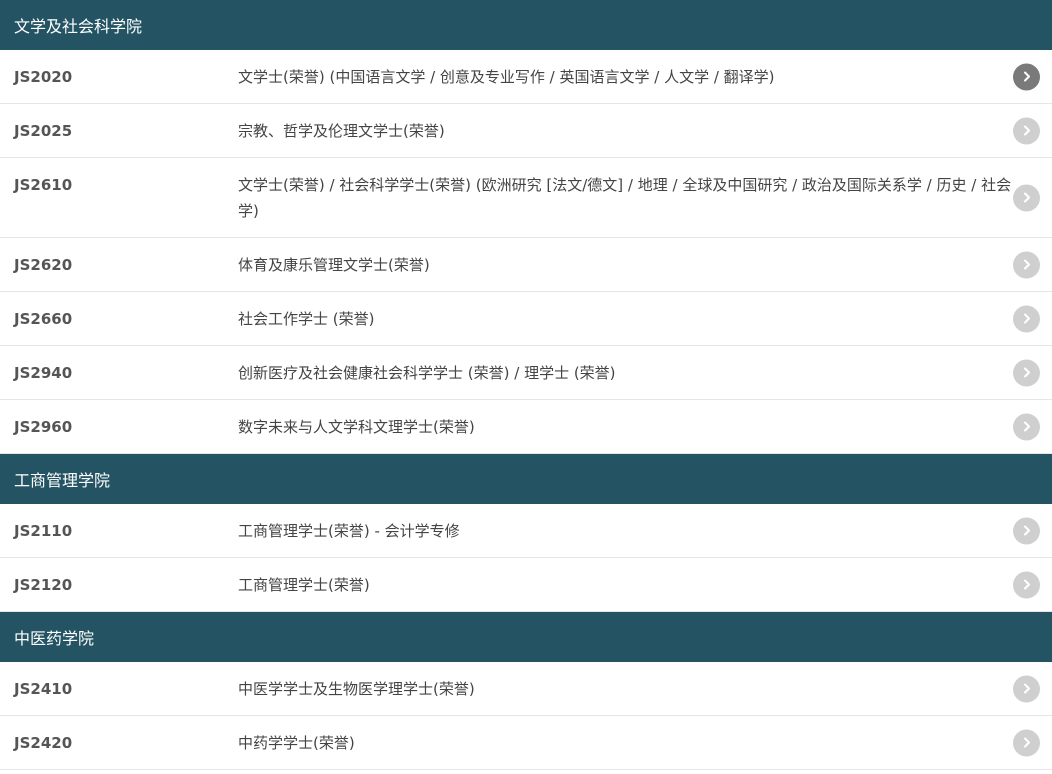  I want to click on list-item: JS2120 工商管理学士(荣誉), so click(526, 585).